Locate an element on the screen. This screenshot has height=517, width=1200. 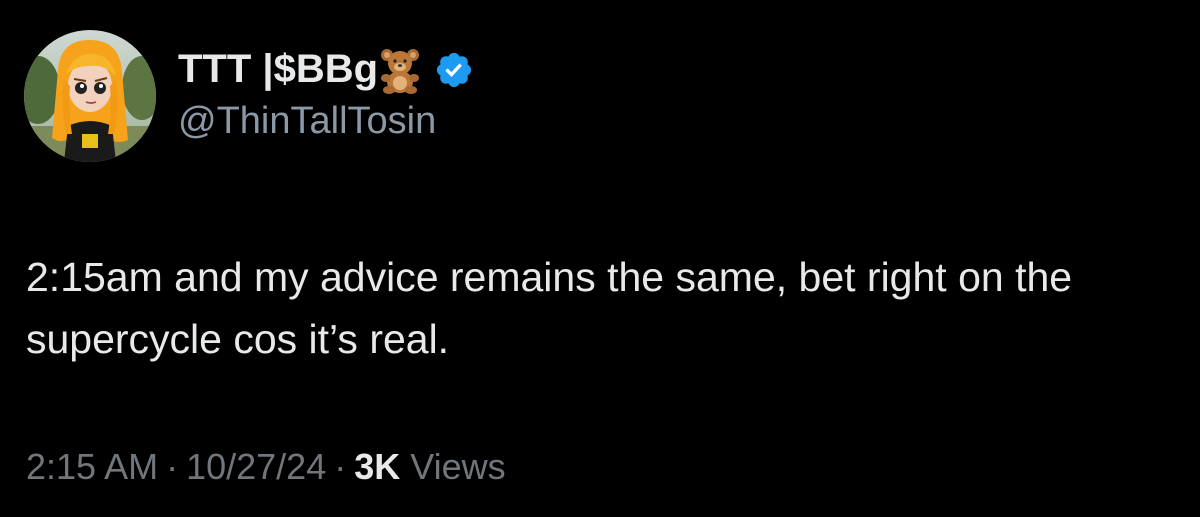
author-names: TTT |$BBg @ThinTallTosin is located at coordinates (326, 93).